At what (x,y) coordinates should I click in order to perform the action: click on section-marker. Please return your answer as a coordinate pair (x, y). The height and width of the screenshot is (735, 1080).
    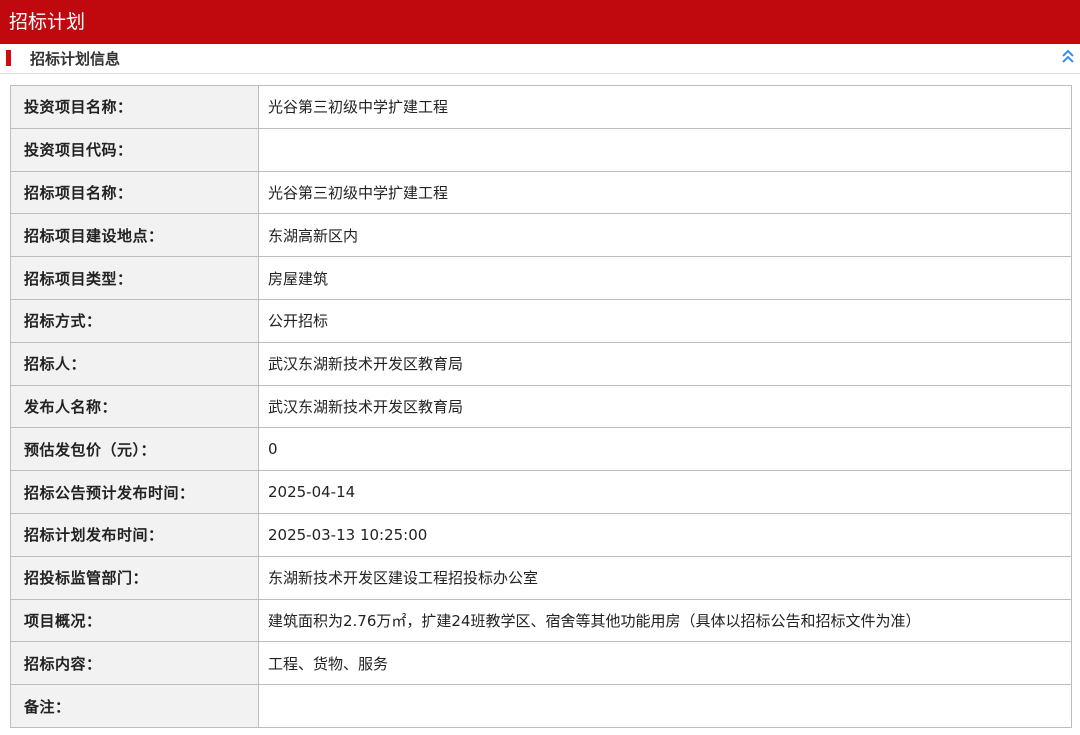
    Looking at the image, I should click on (8, 58).